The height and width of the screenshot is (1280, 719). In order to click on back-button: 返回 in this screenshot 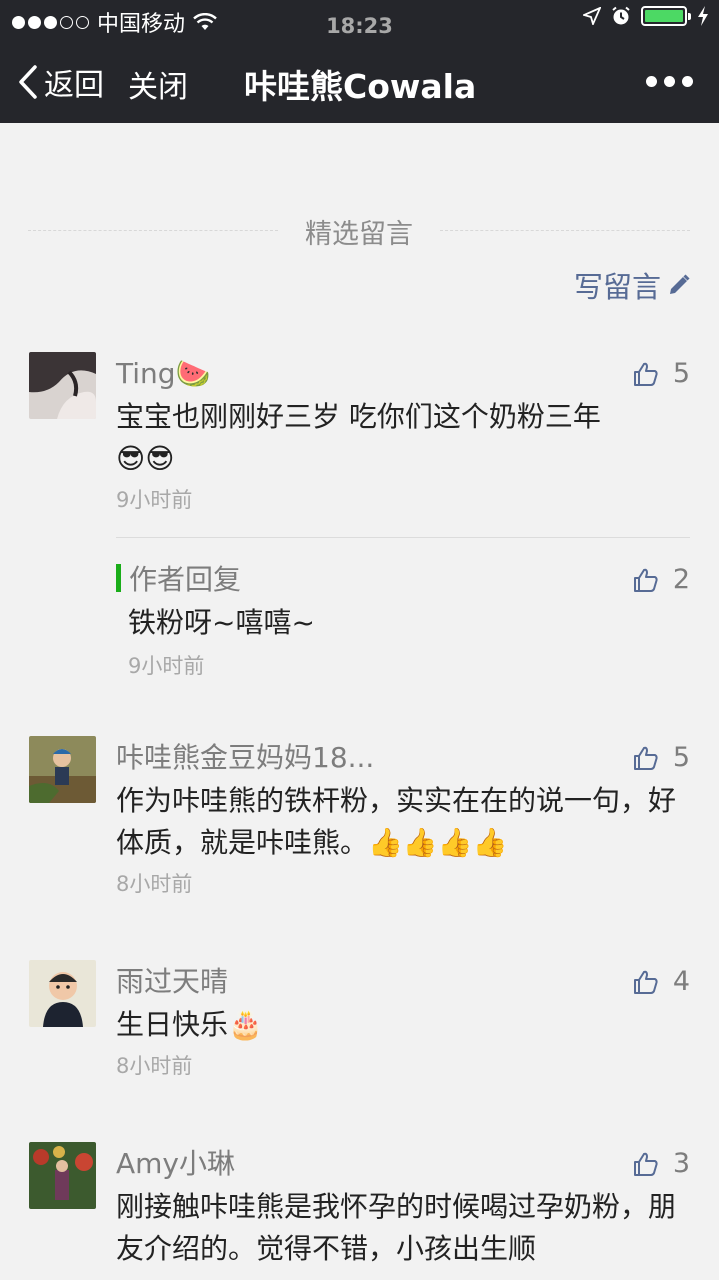, I will do `click(61, 82)`.